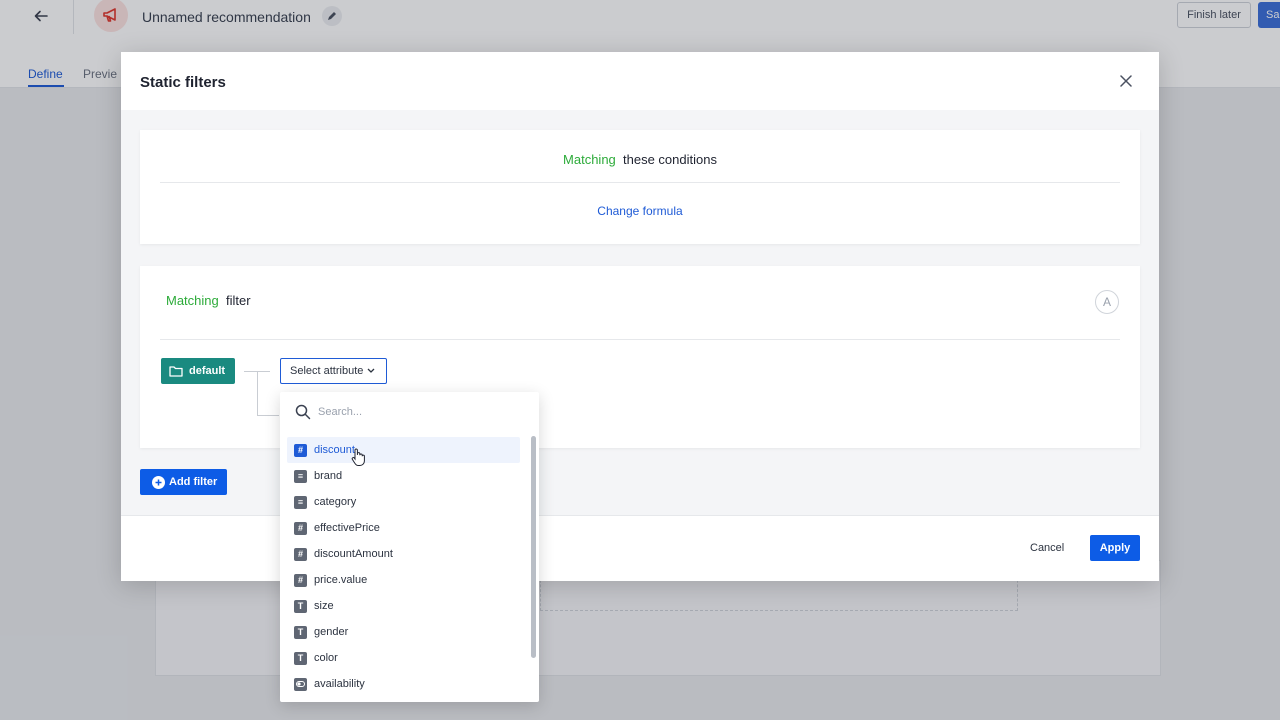  Describe the element at coordinates (403, 632) in the screenshot. I see `list-item: T gender` at that location.